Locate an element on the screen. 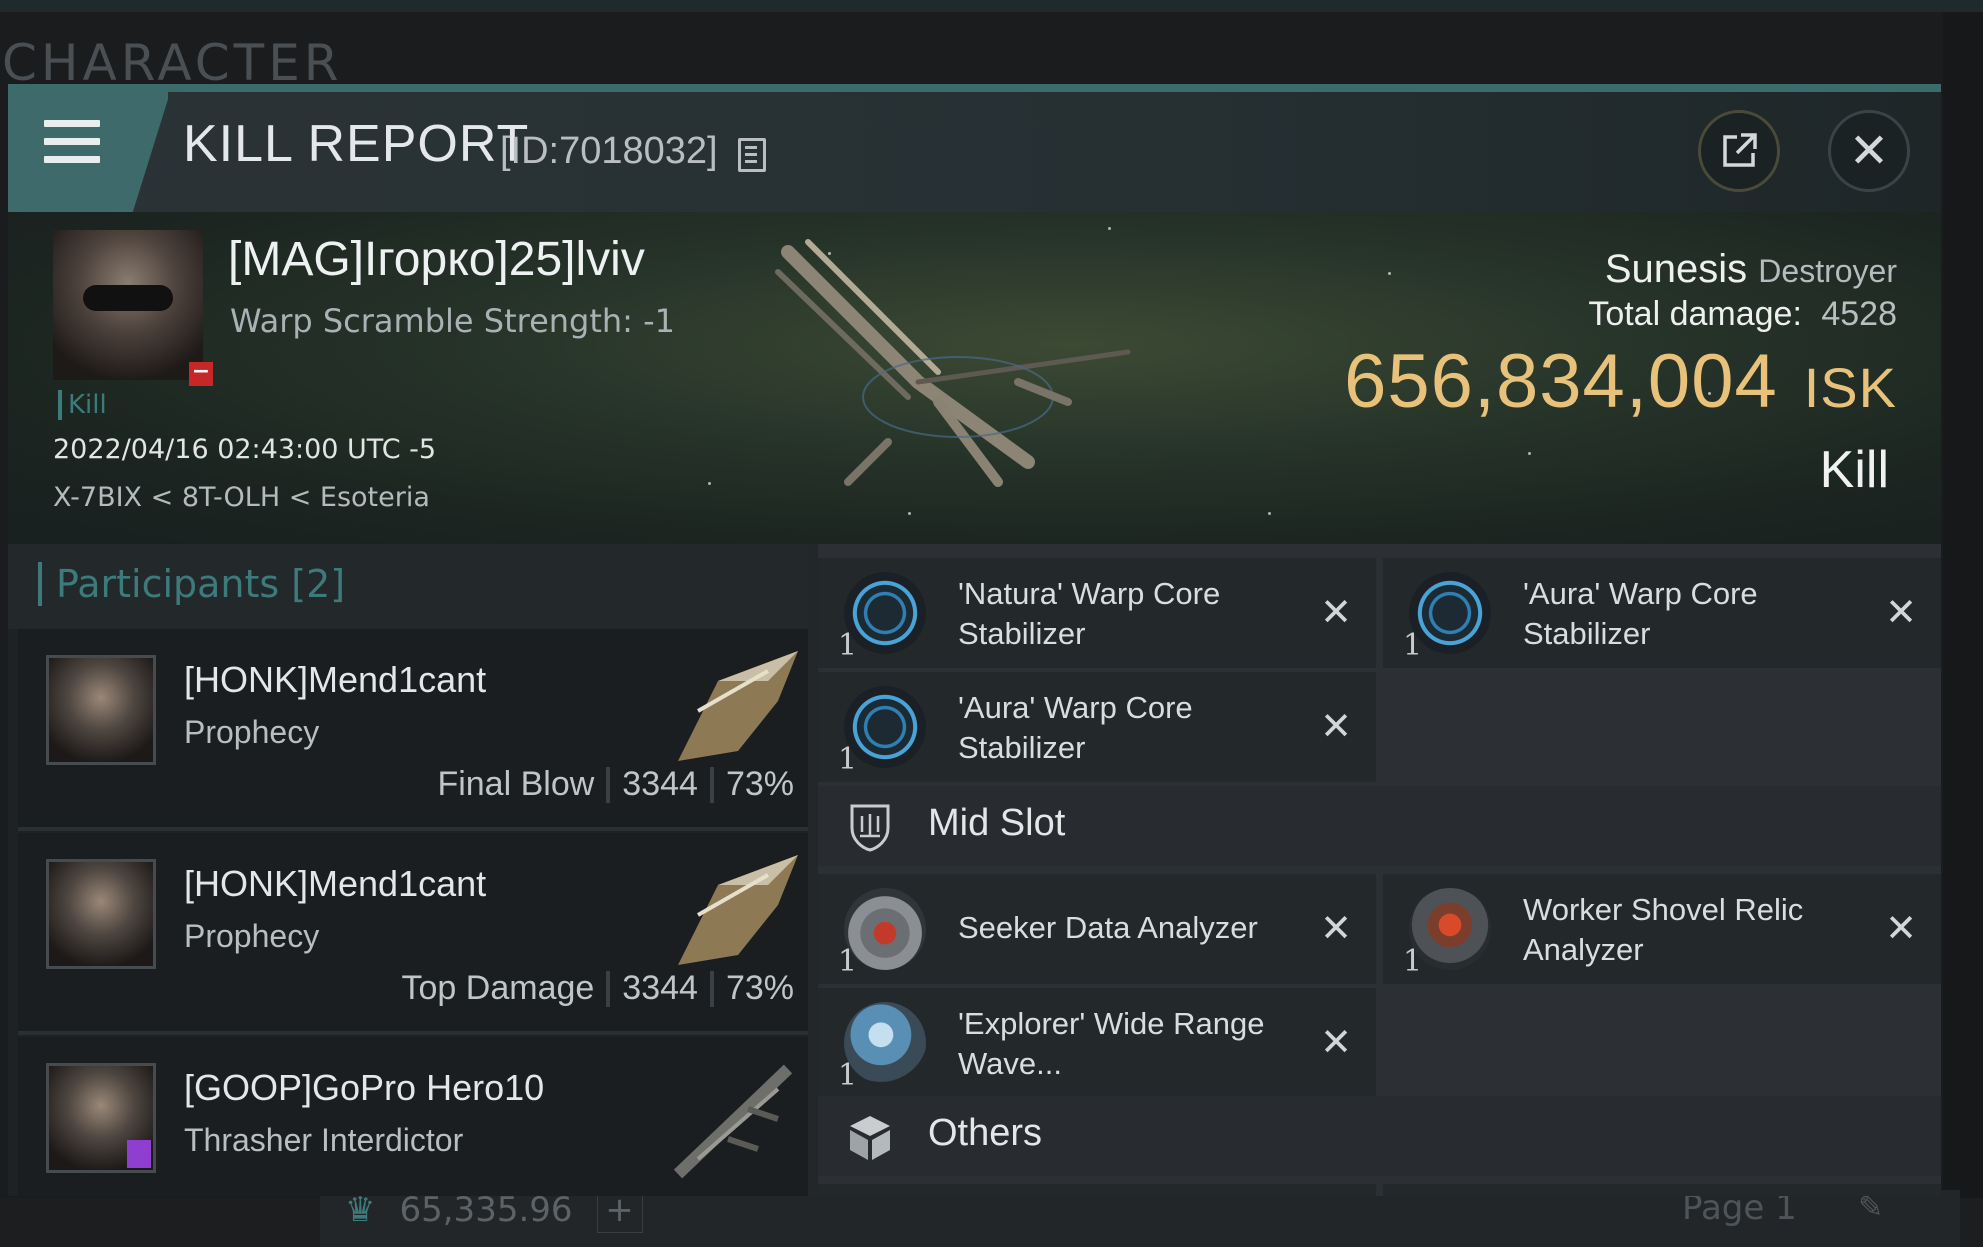  fitted-module: 1 Worker Shovel Relic Analyzer ✕ is located at coordinates (1662, 929).